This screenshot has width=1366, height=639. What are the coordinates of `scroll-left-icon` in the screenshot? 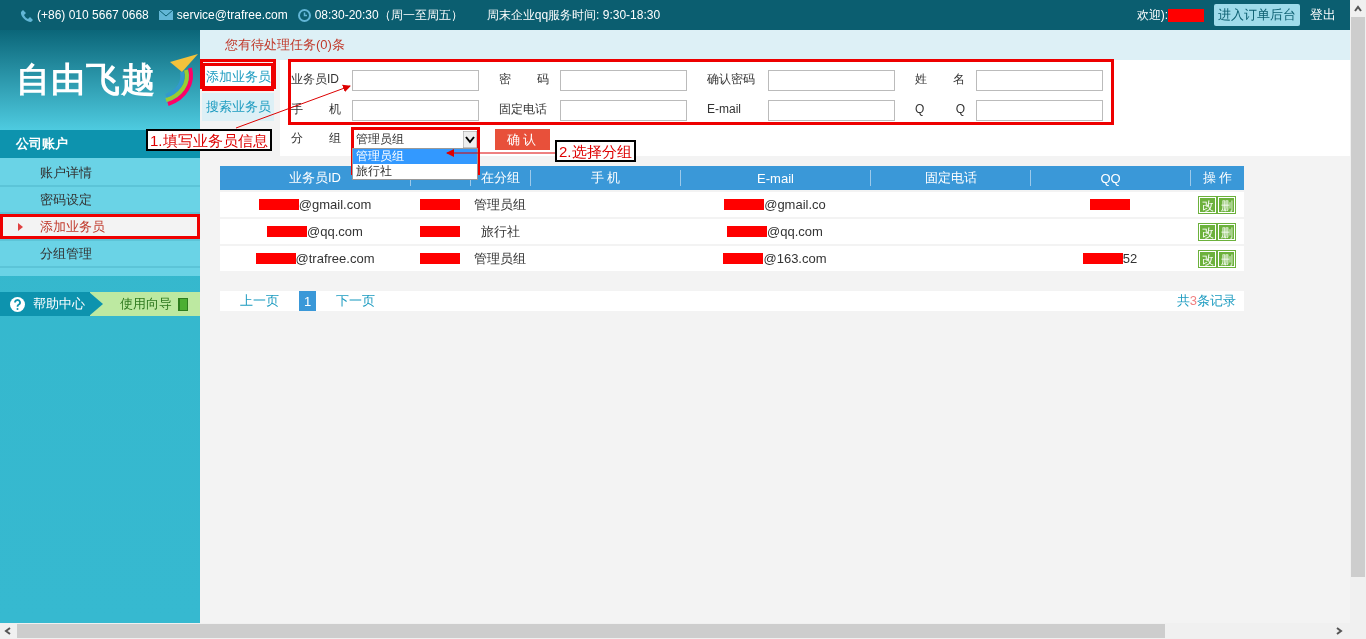 It's located at (8, 631).